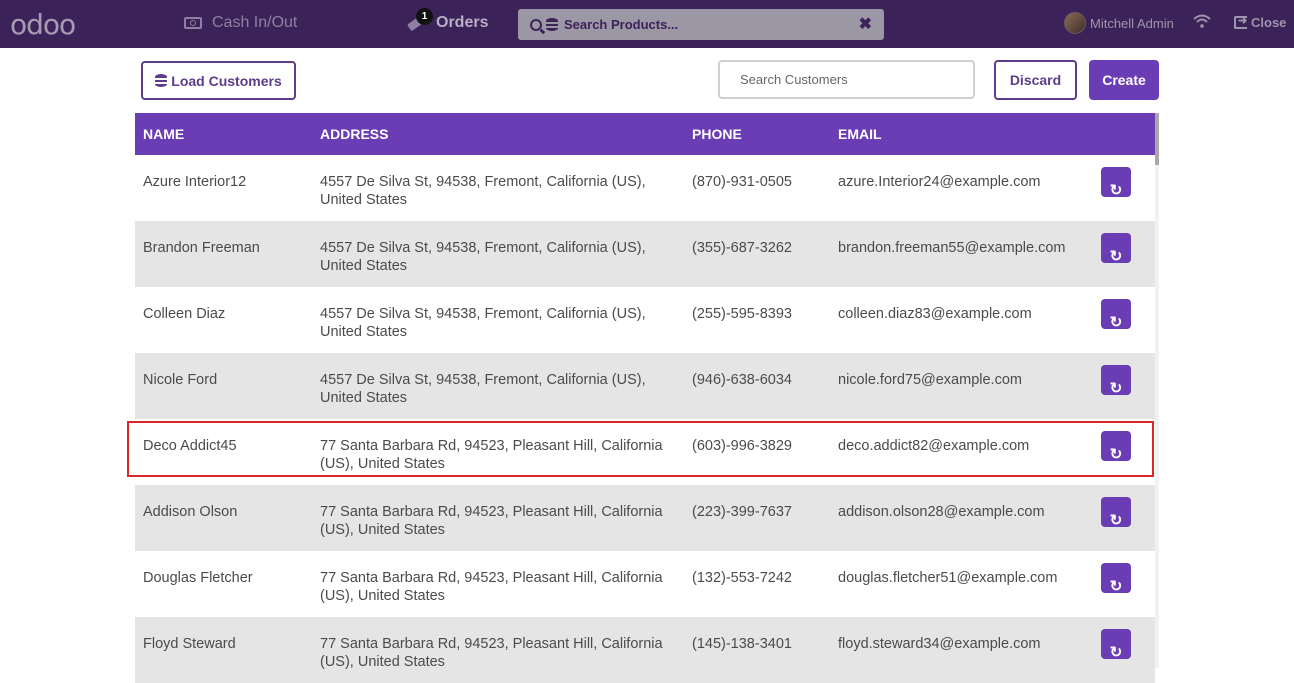 This screenshot has height=683, width=1294. I want to click on table-header: NAME ADDRESS PHONE EMAIL, so click(645, 134).